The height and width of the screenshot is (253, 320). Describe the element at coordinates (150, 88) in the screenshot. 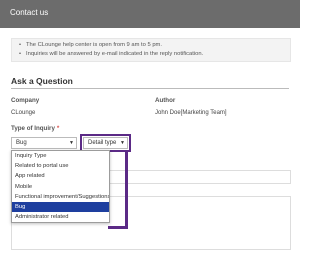

I see `section-divider` at that location.